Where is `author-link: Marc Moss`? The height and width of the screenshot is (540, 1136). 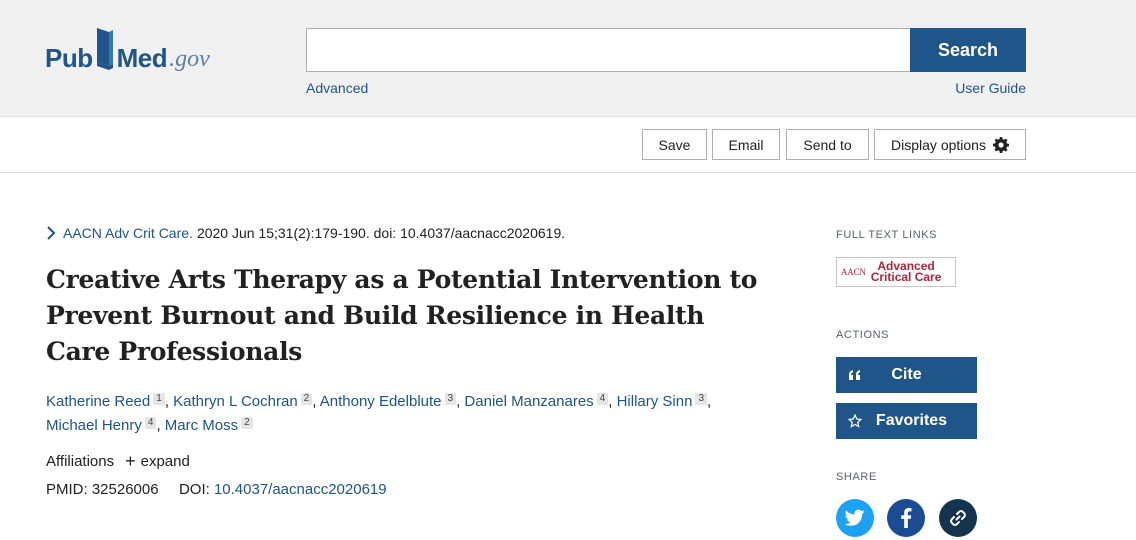 author-link: Marc Moss is located at coordinates (201, 425).